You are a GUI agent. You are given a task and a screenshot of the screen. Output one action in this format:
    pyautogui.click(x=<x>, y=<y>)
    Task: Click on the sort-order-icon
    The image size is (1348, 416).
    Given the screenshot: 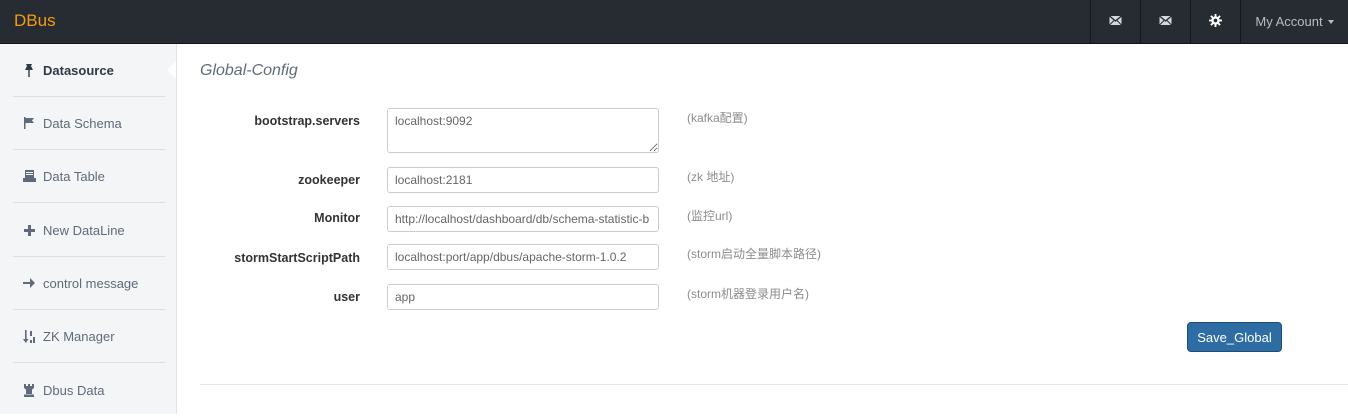 What is the action you would take?
    pyautogui.click(x=29, y=336)
    